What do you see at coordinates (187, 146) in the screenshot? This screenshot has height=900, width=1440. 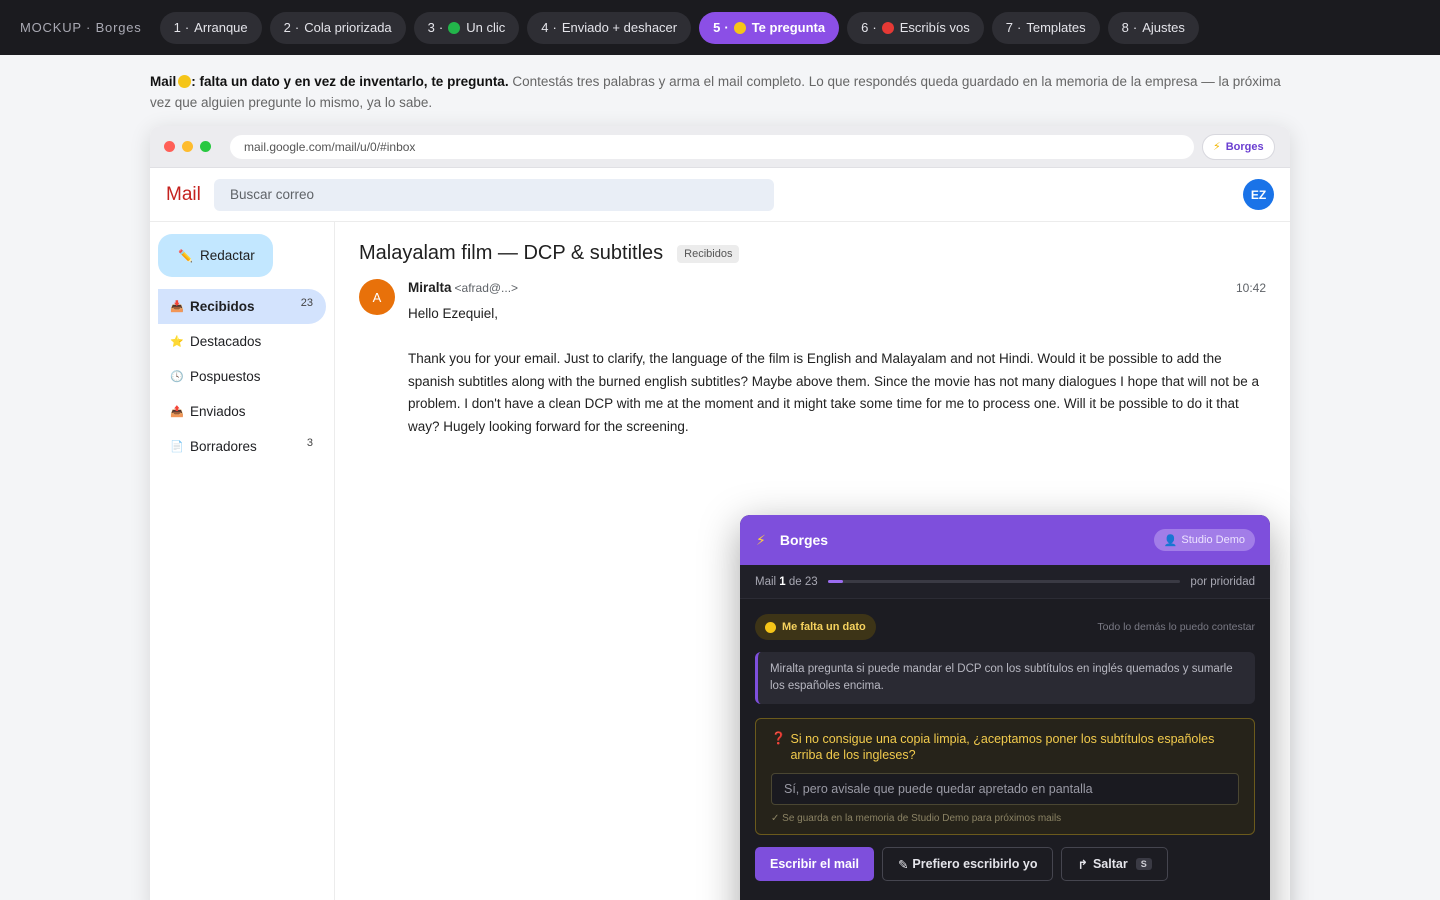 I see `minimize-window-dot` at bounding box center [187, 146].